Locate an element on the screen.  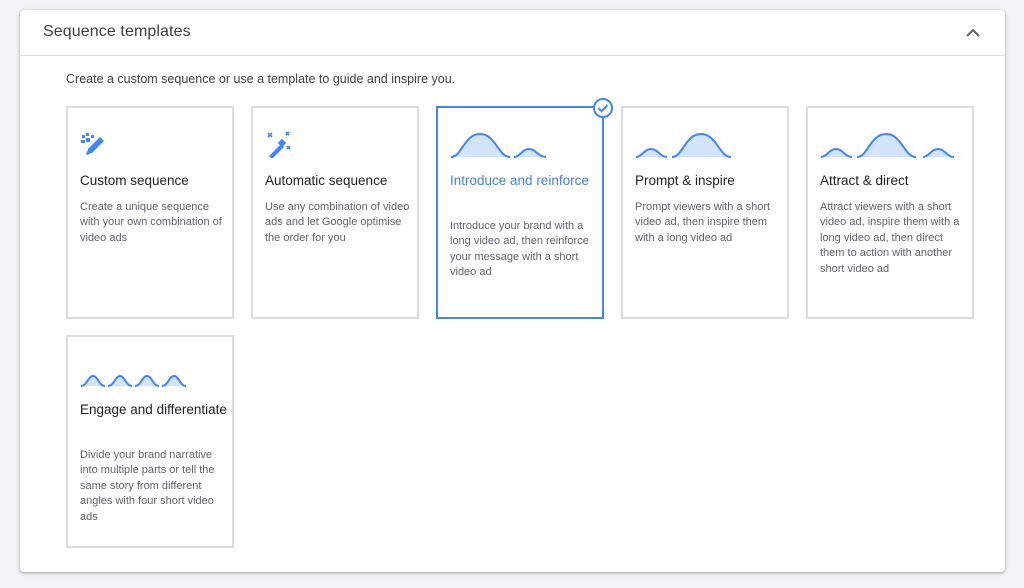
magic-wand-icon is located at coordinates (280, 145).